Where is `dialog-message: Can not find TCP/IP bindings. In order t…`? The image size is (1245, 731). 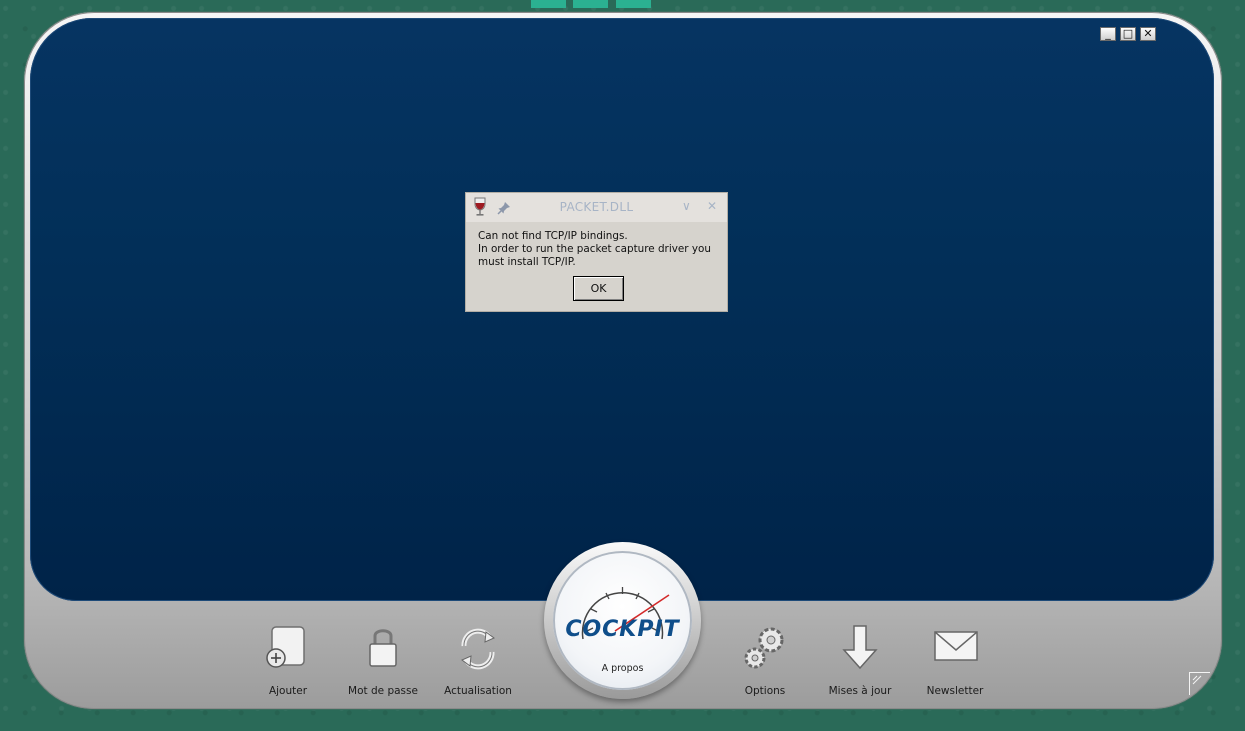 dialog-message: Can not find TCP/IP bindings. In order t… is located at coordinates (594, 249).